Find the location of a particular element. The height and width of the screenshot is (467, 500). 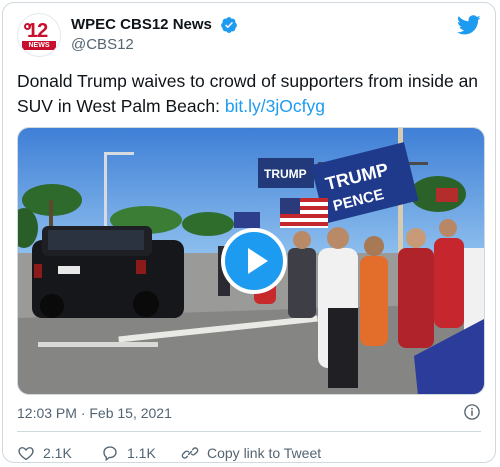

like-count: 2.1K is located at coordinates (57, 453).